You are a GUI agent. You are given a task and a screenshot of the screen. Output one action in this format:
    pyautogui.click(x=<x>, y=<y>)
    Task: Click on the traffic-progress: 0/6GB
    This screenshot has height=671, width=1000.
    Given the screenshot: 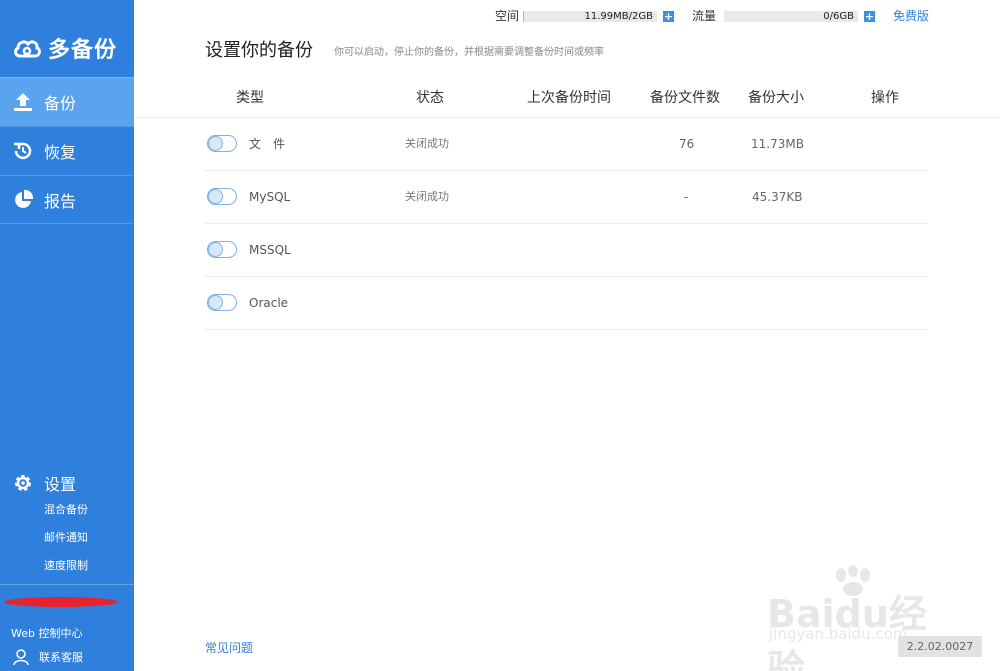 What is the action you would take?
    pyautogui.click(x=791, y=16)
    